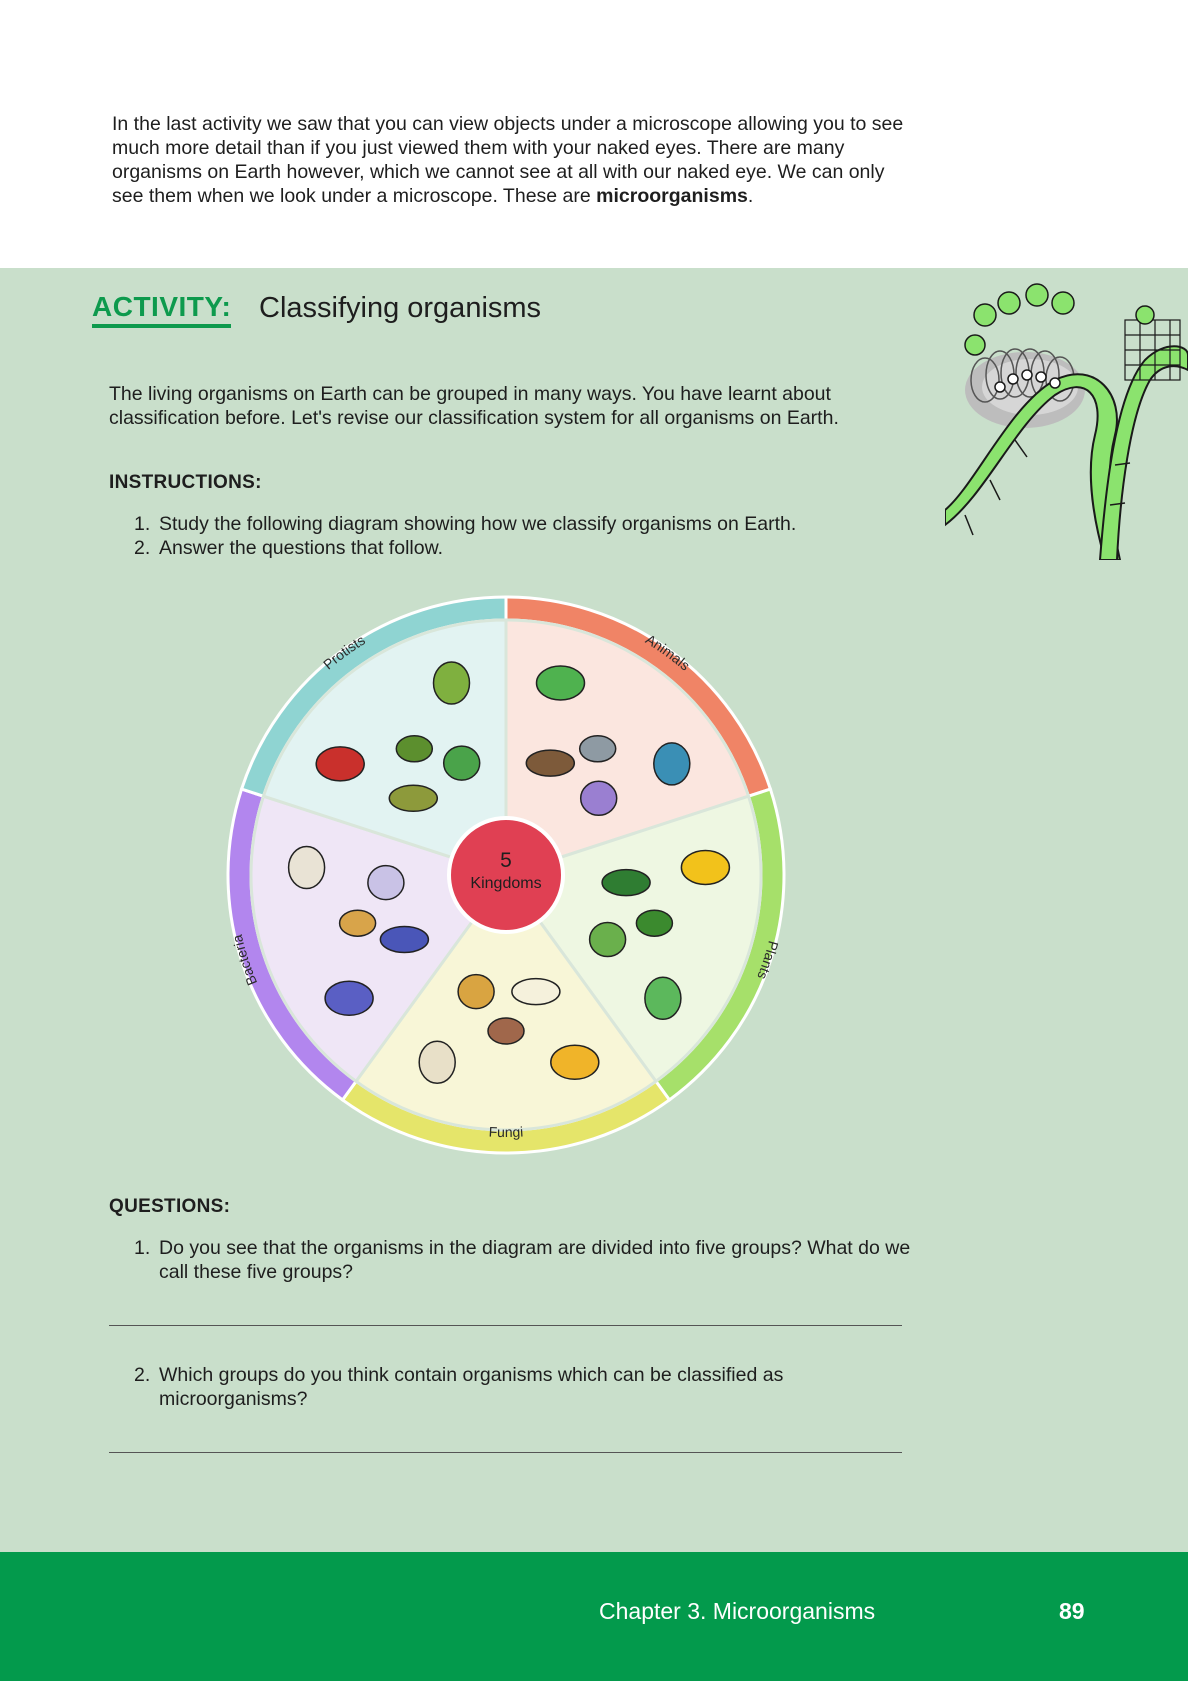 The width and height of the screenshot is (1188, 1681). Describe the element at coordinates (750, 196) in the screenshot. I see `intro-end: .` at that location.